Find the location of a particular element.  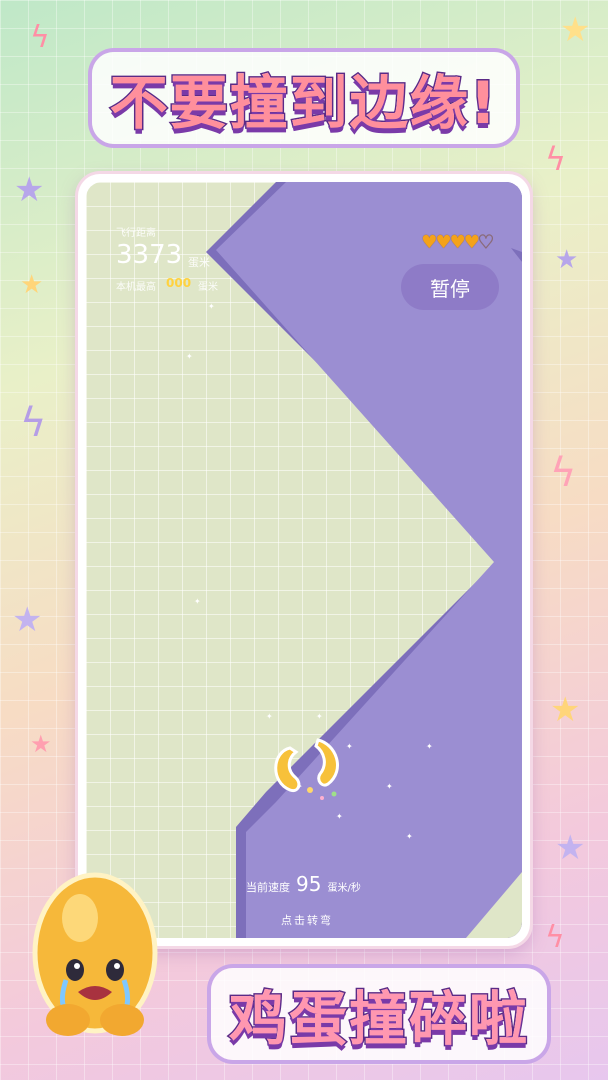

best-label: 本机最高 is located at coordinates (136, 287).